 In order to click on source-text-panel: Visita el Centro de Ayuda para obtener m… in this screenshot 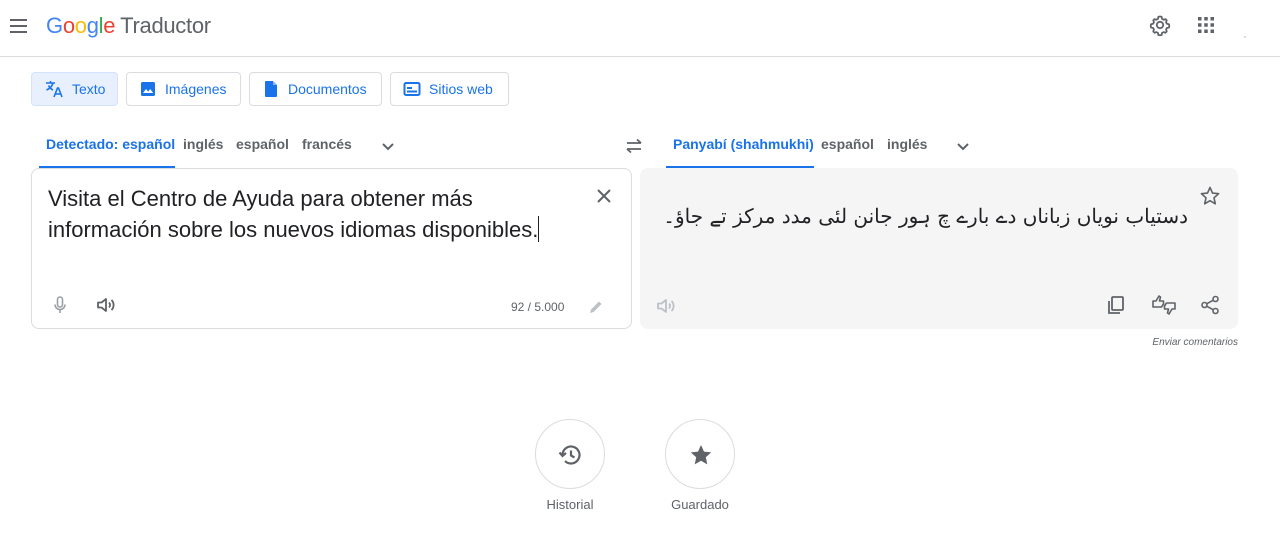, I will do `click(331, 248)`.